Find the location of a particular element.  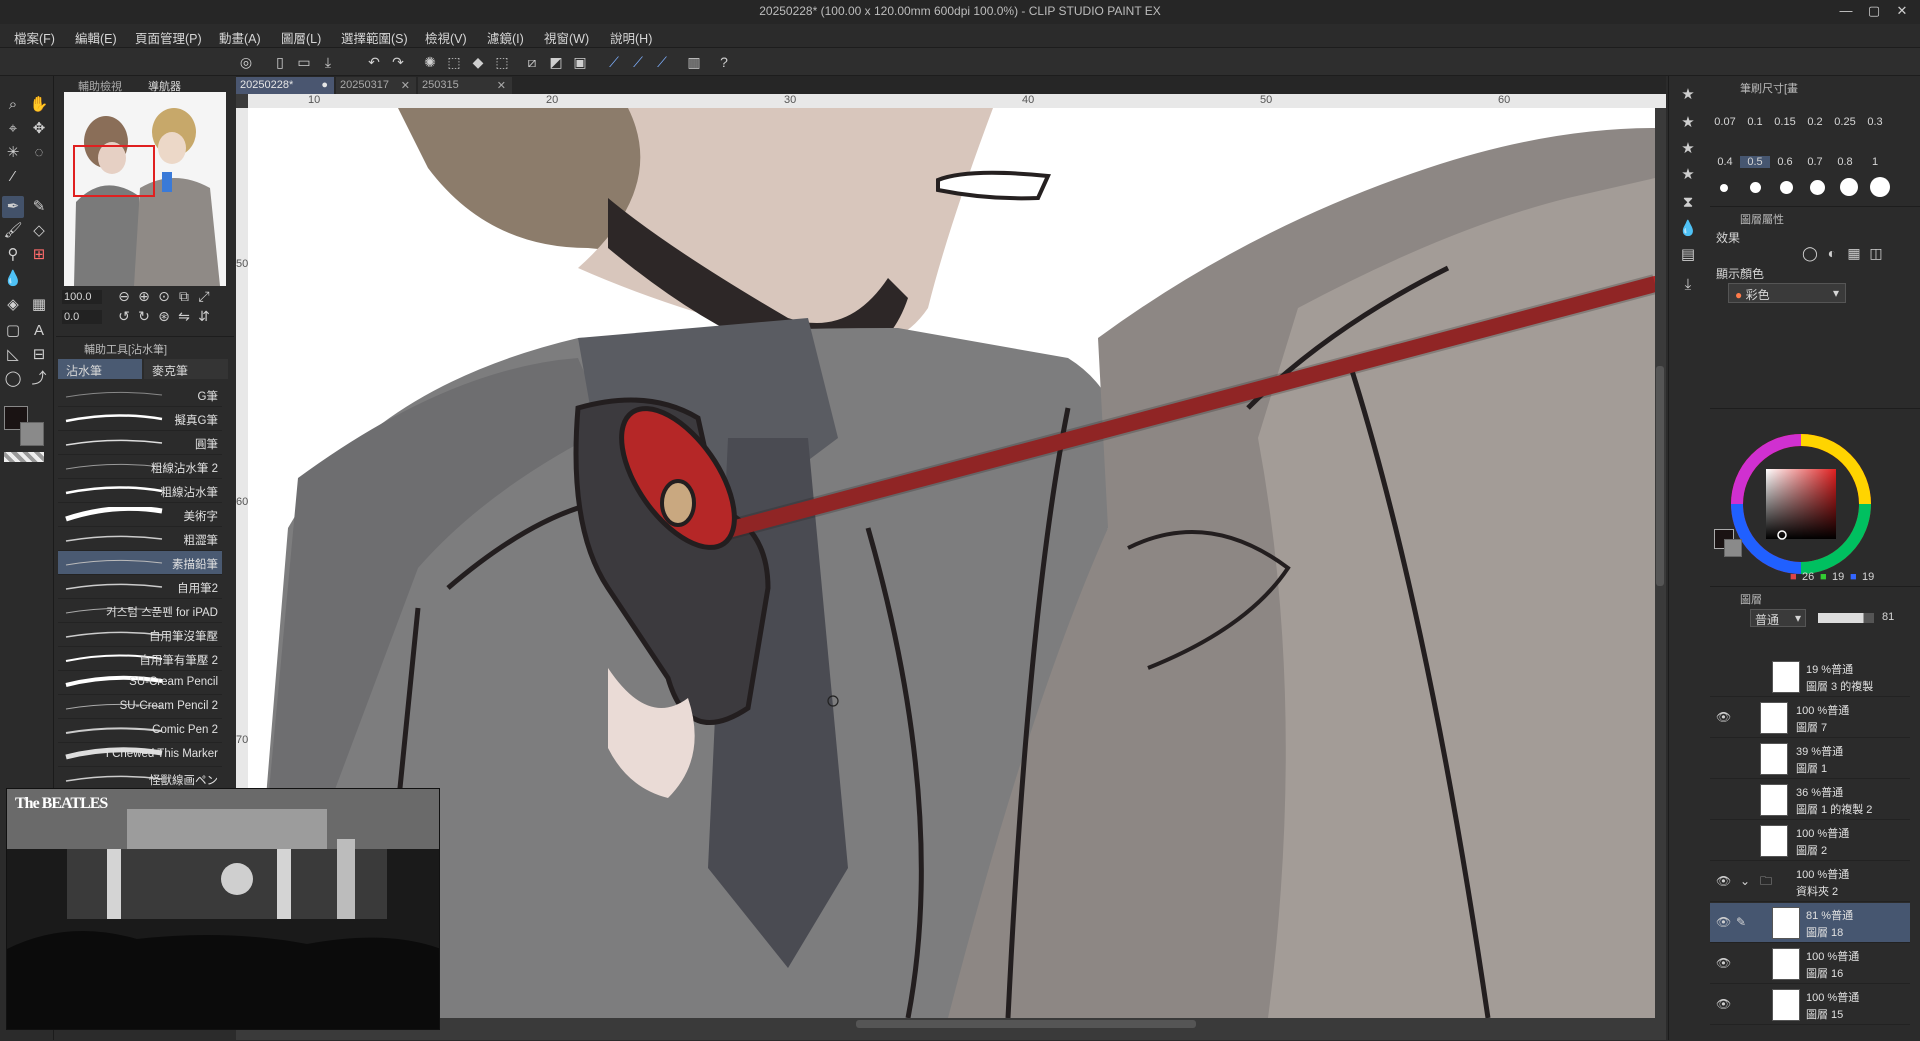

maximize-icon: ▢ is located at coordinates (1874, 11).